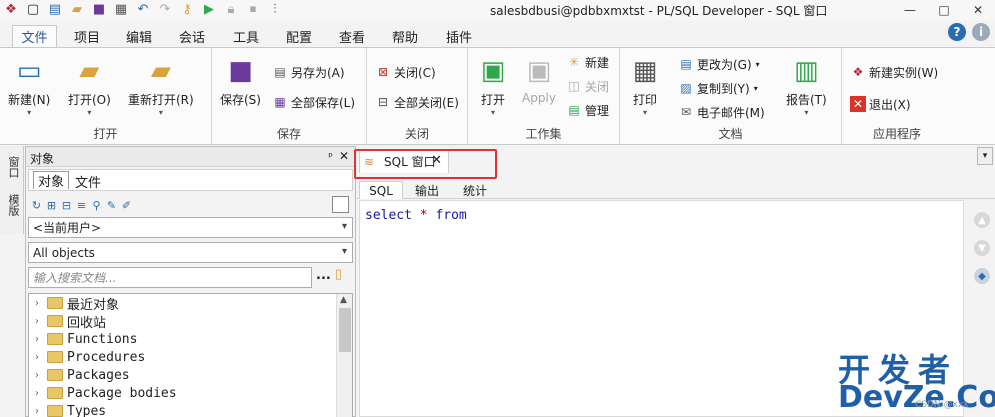 The height and width of the screenshot is (417, 995). I want to click on find-icon: ⚲, so click(96, 205).